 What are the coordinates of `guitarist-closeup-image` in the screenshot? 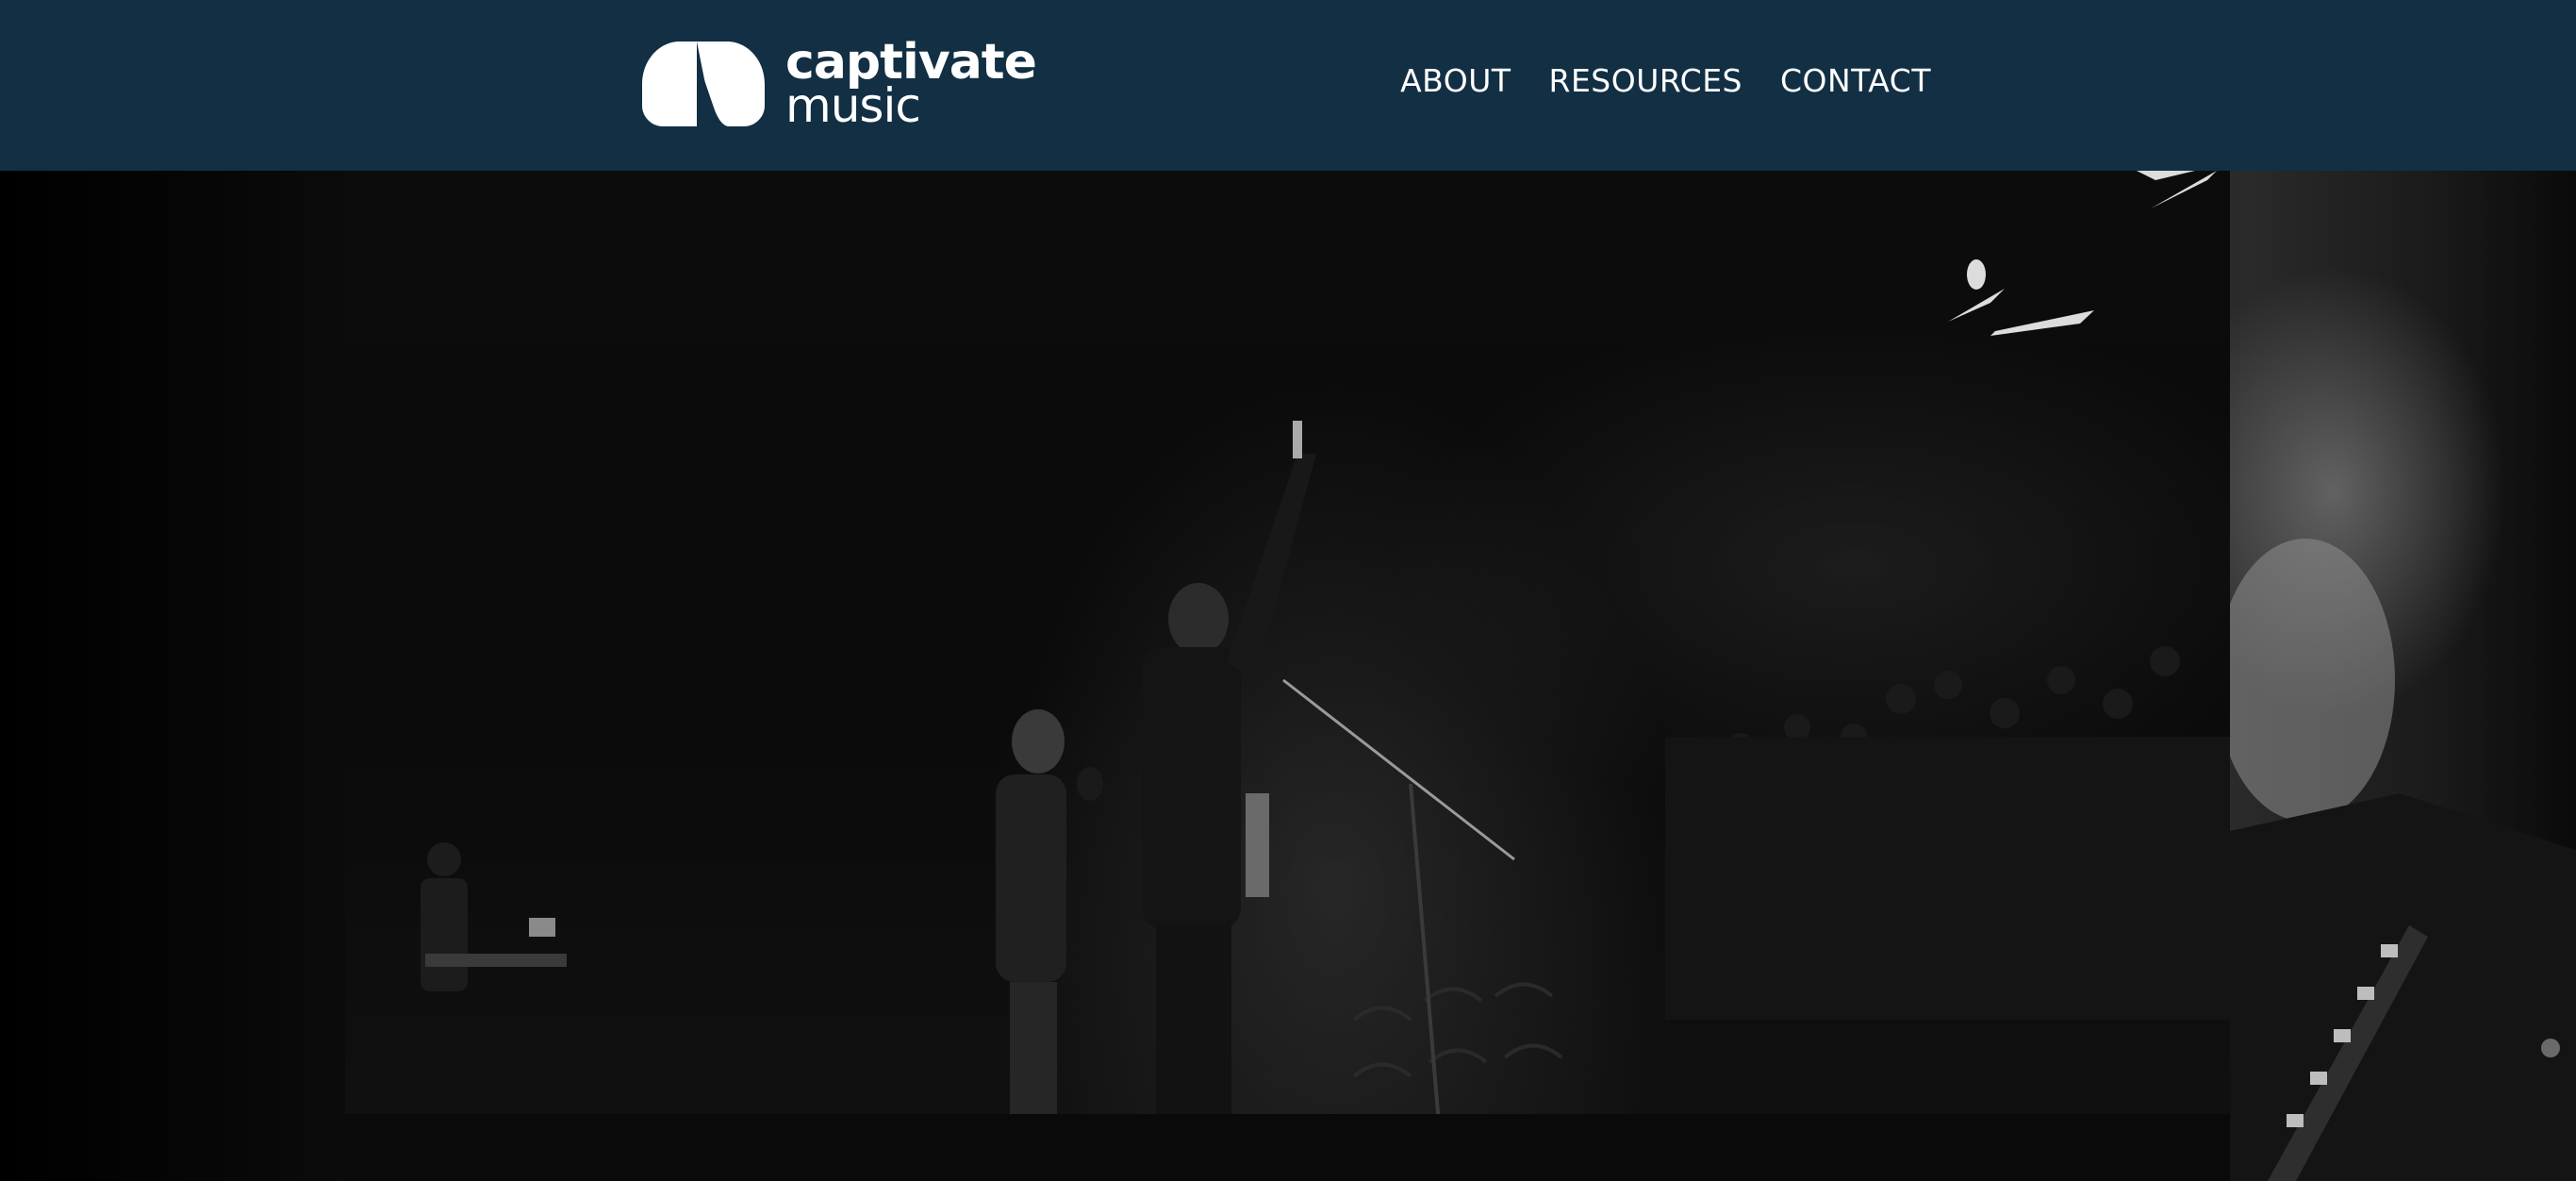 It's located at (2403, 860).